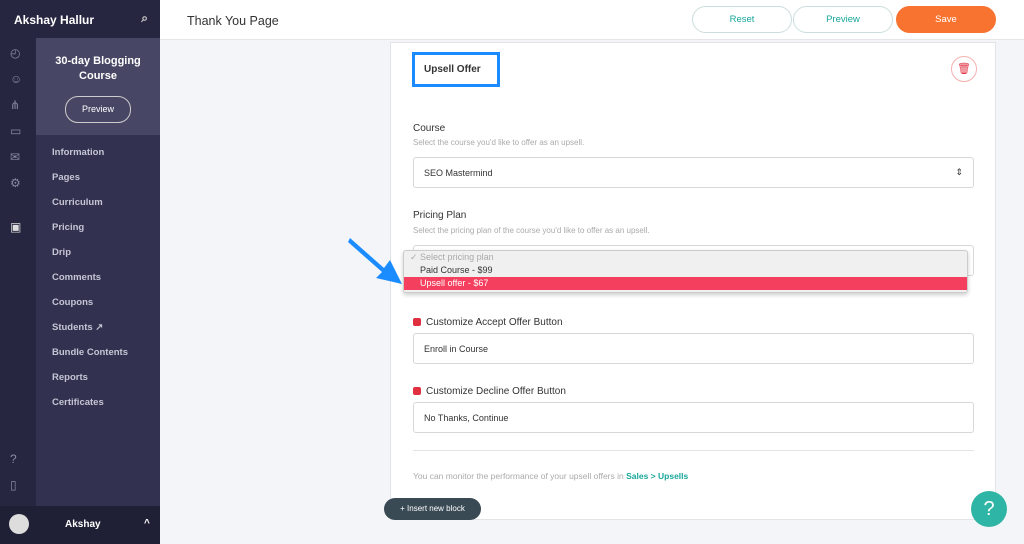 Image resolution: width=1024 pixels, height=544 pixels. What do you see at coordinates (98, 280) in the screenshot?
I see `nav-item: Comments` at bounding box center [98, 280].